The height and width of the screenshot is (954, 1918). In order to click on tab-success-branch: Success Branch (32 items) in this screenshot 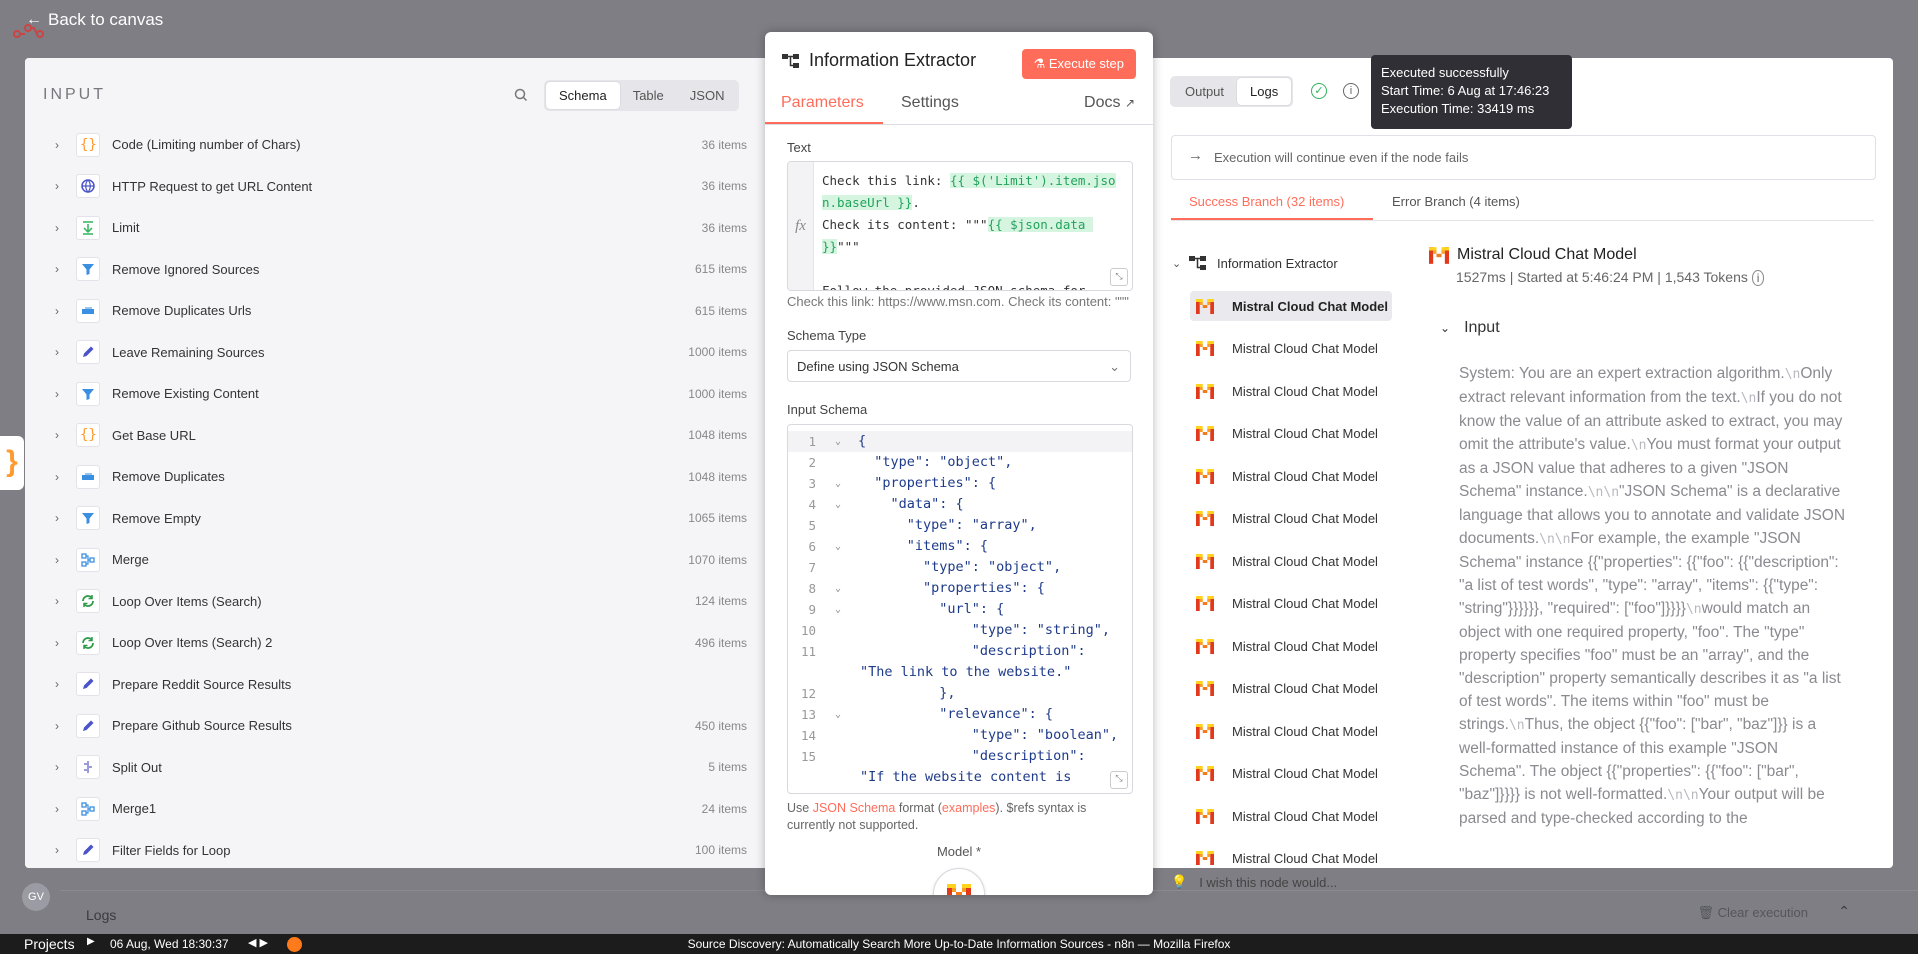, I will do `click(1266, 201)`.